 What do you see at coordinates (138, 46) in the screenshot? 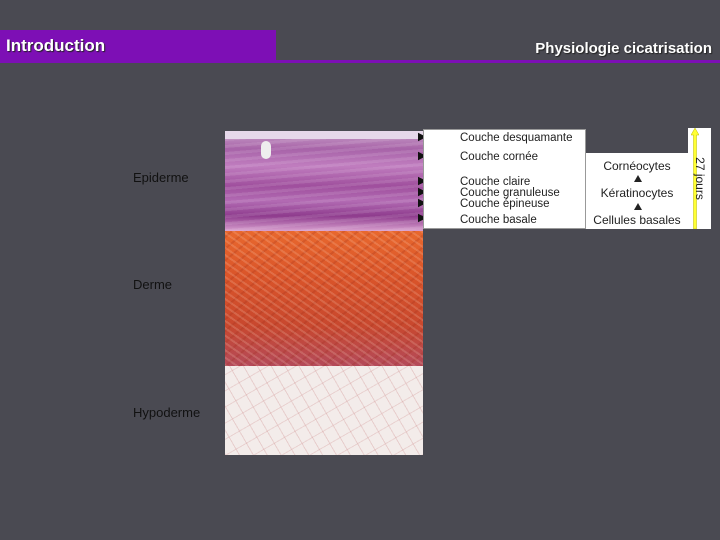
I see `section-title-bar: Introduction` at bounding box center [138, 46].